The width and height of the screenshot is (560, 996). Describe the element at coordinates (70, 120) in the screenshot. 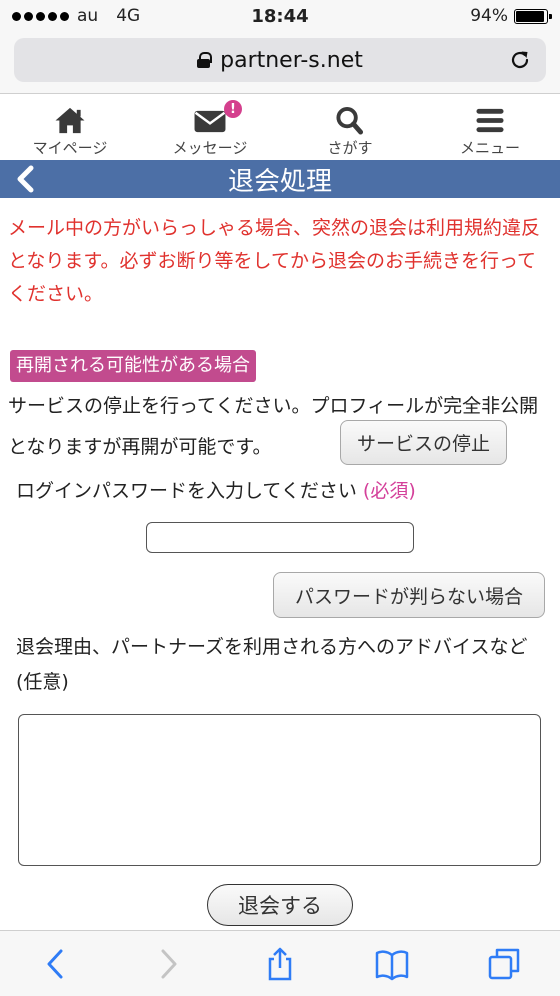

I see `home-icon` at that location.